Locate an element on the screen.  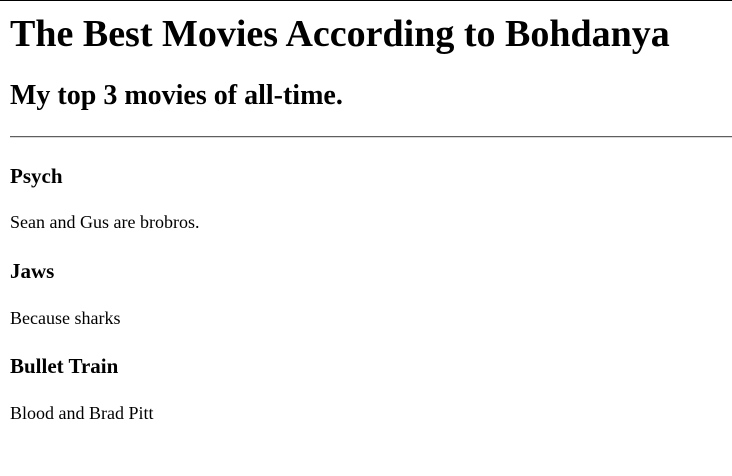
movie-title: Jaws is located at coordinates (32, 271).